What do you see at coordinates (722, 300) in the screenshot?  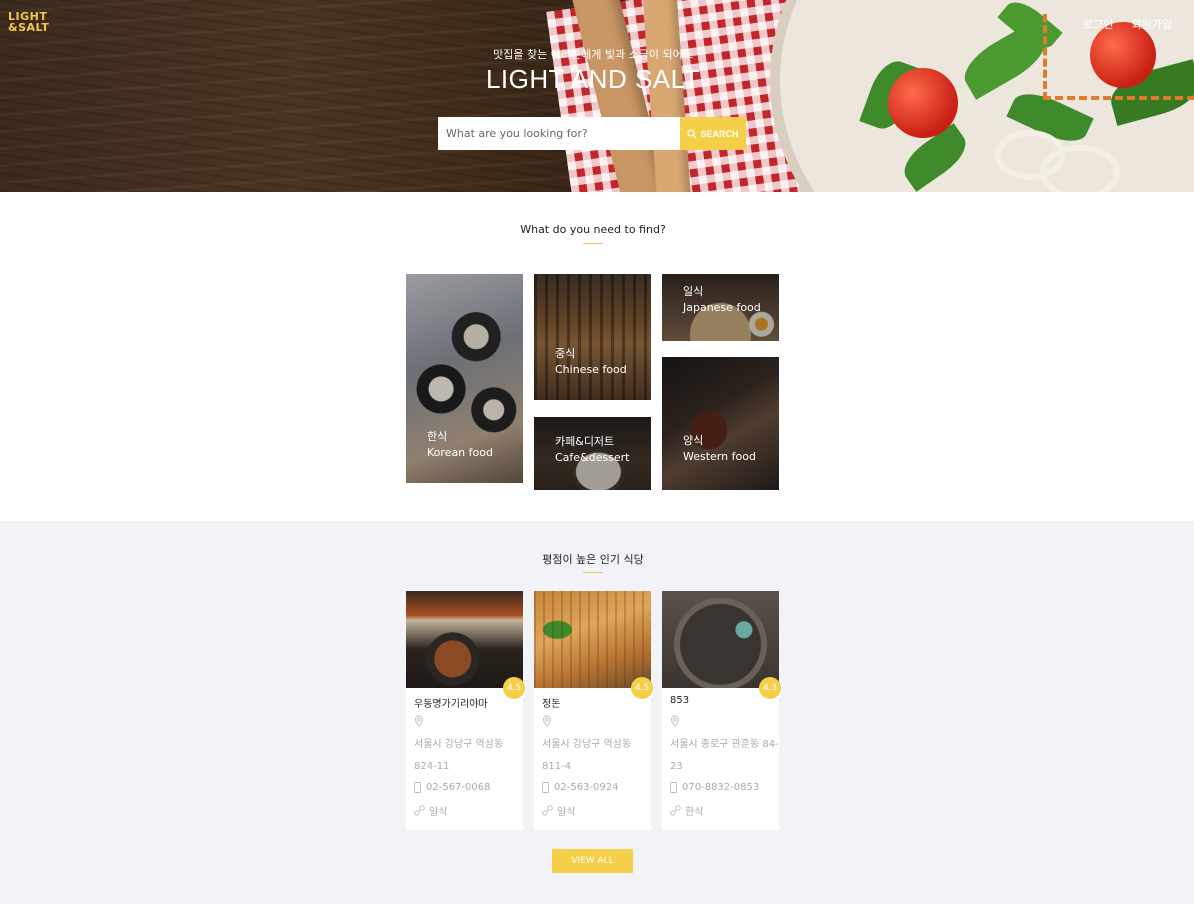 I see `category-label: 일식 Japanese food` at bounding box center [722, 300].